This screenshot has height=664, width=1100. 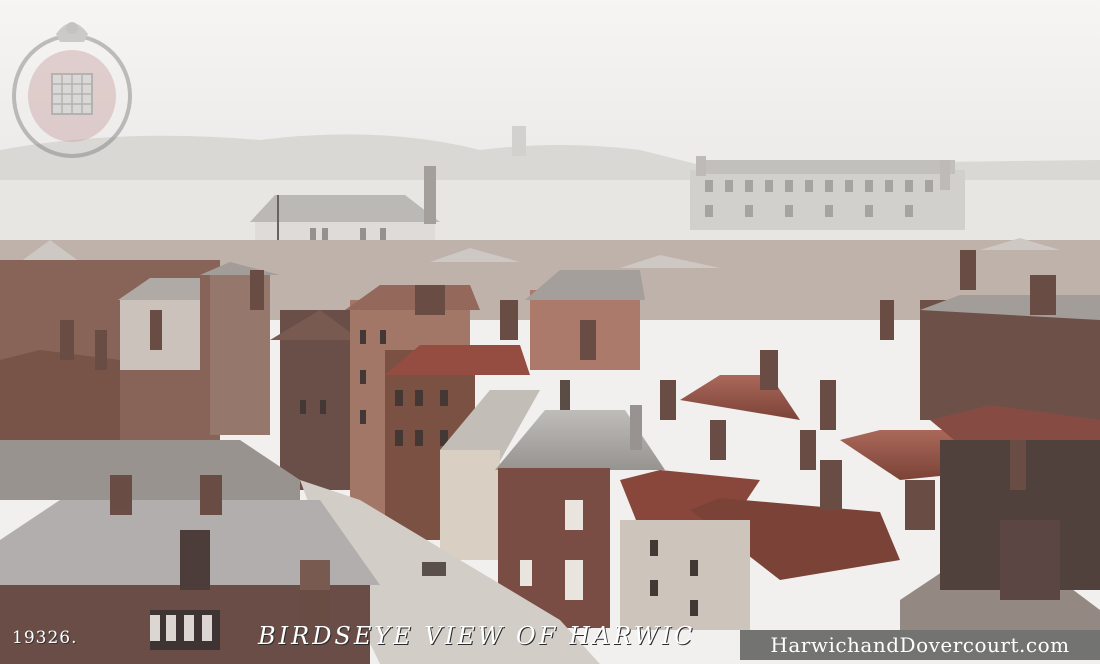 What do you see at coordinates (72, 90) in the screenshot?
I see `crest-seal-icon` at bounding box center [72, 90].